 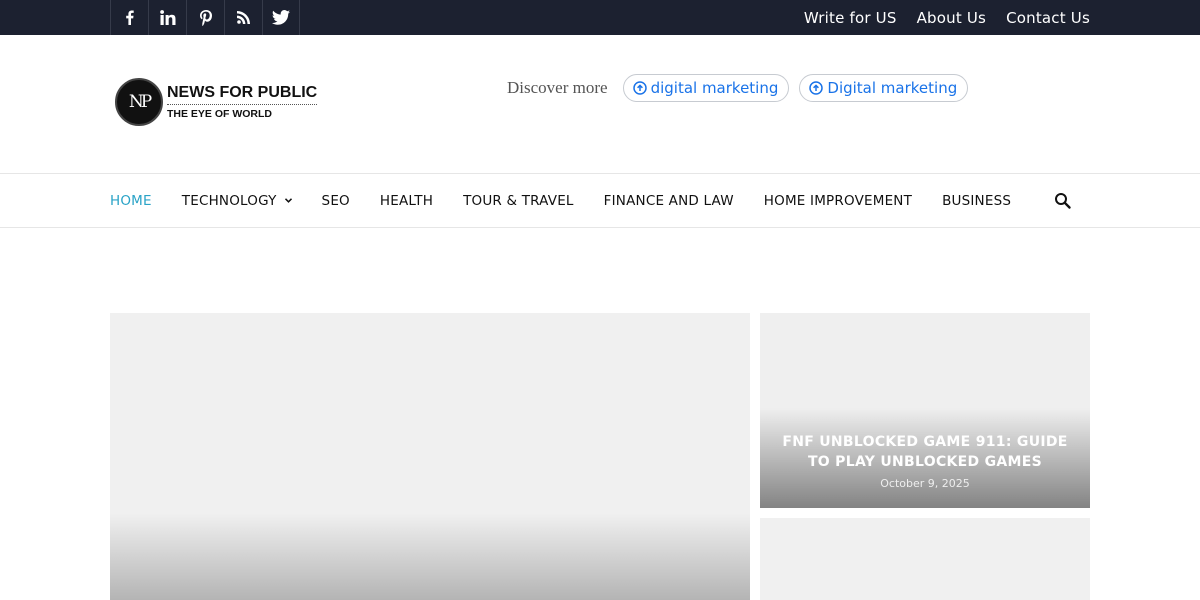 I want to click on pinterest-icon, so click(x=205, y=17).